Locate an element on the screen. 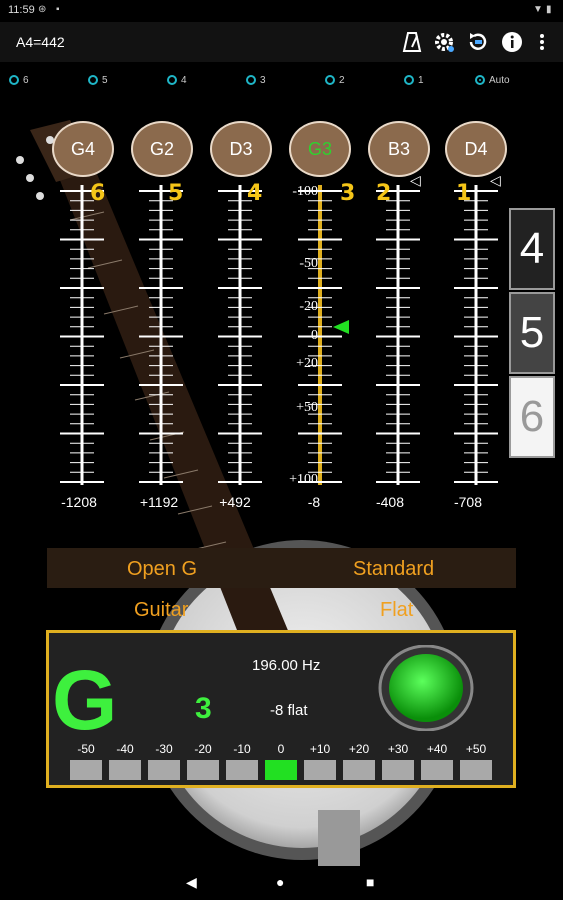 This screenshot has width=563, height=900. back-icon: ◀ is located at coordinates (191, 882).